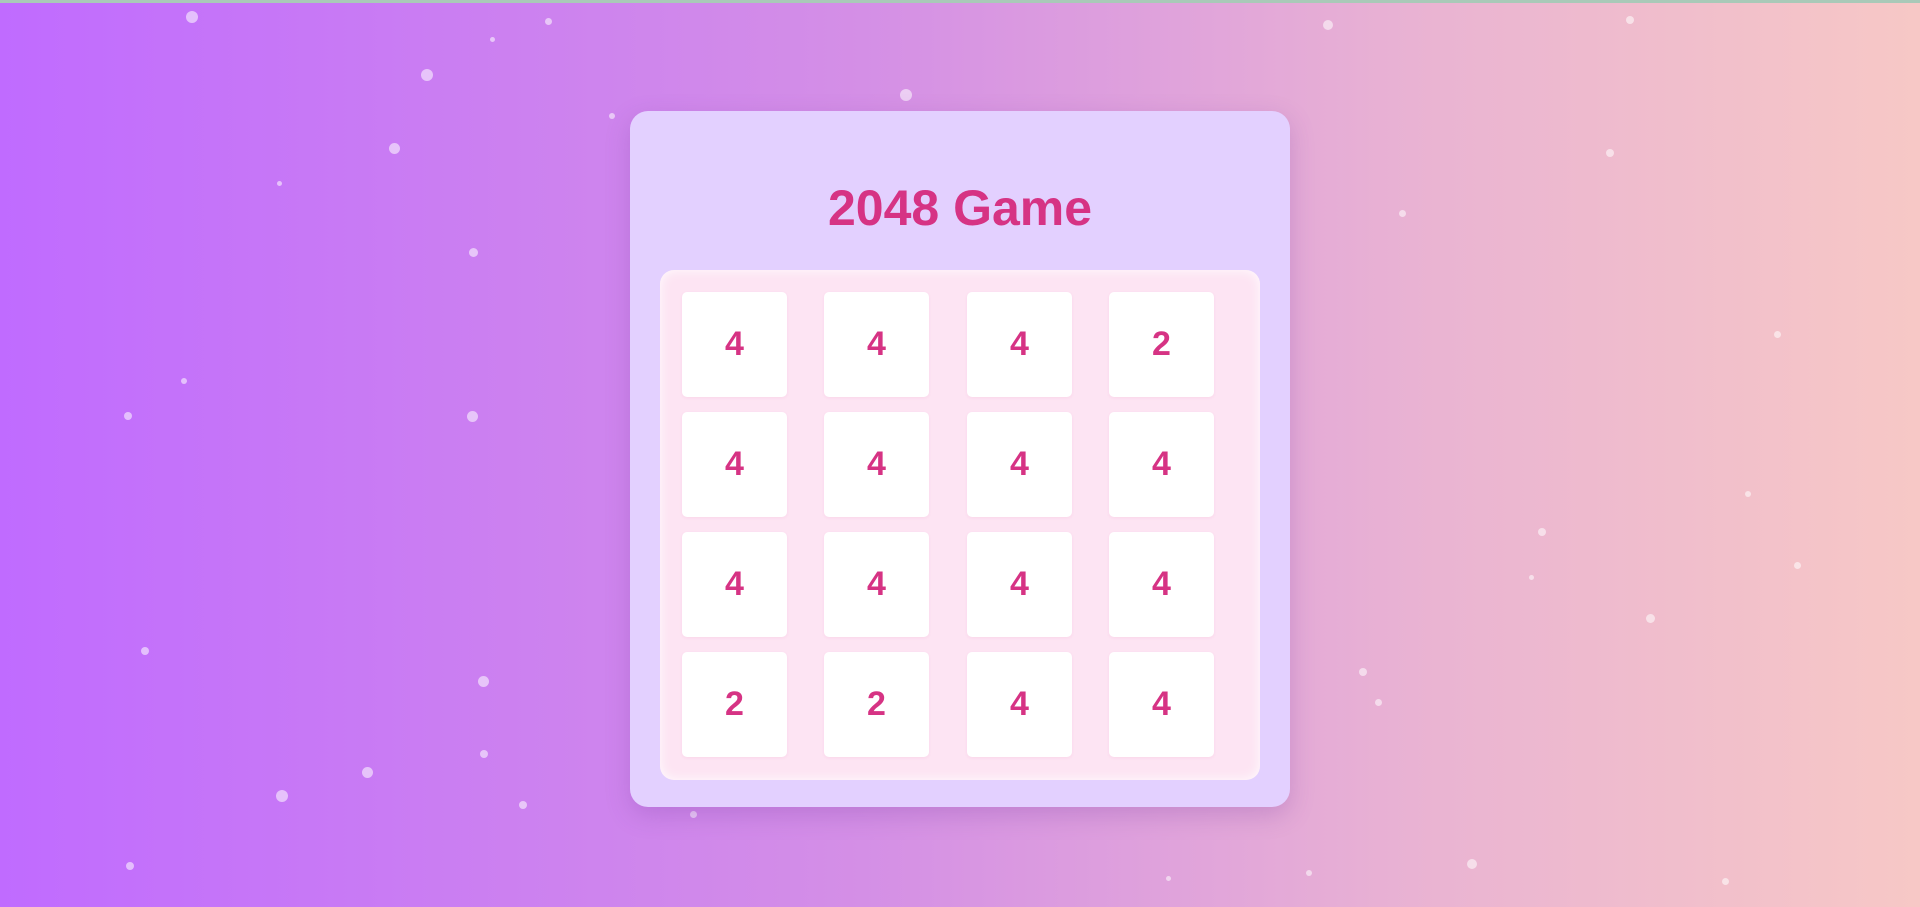  What do you see at coordinates (876, 584) in the screenshot?
I see `tile-r3-c2: 4` at bounding box center [876, 584].